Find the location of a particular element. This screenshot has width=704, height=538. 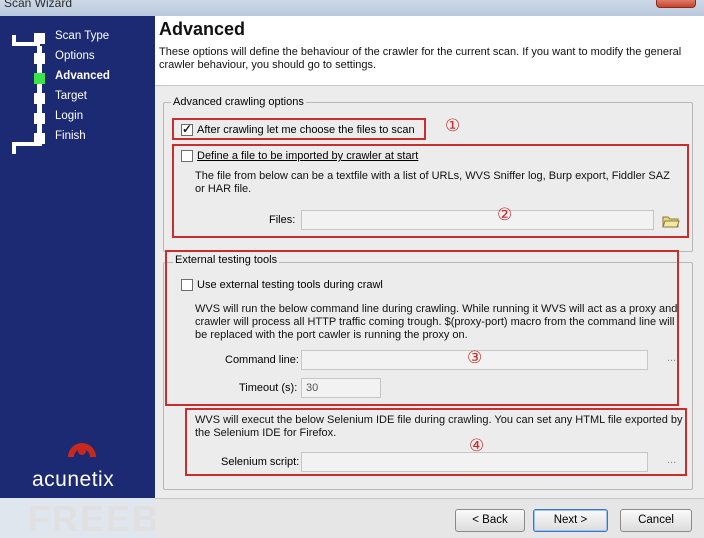

files-label: Files: is located at coordinates (282, 220).